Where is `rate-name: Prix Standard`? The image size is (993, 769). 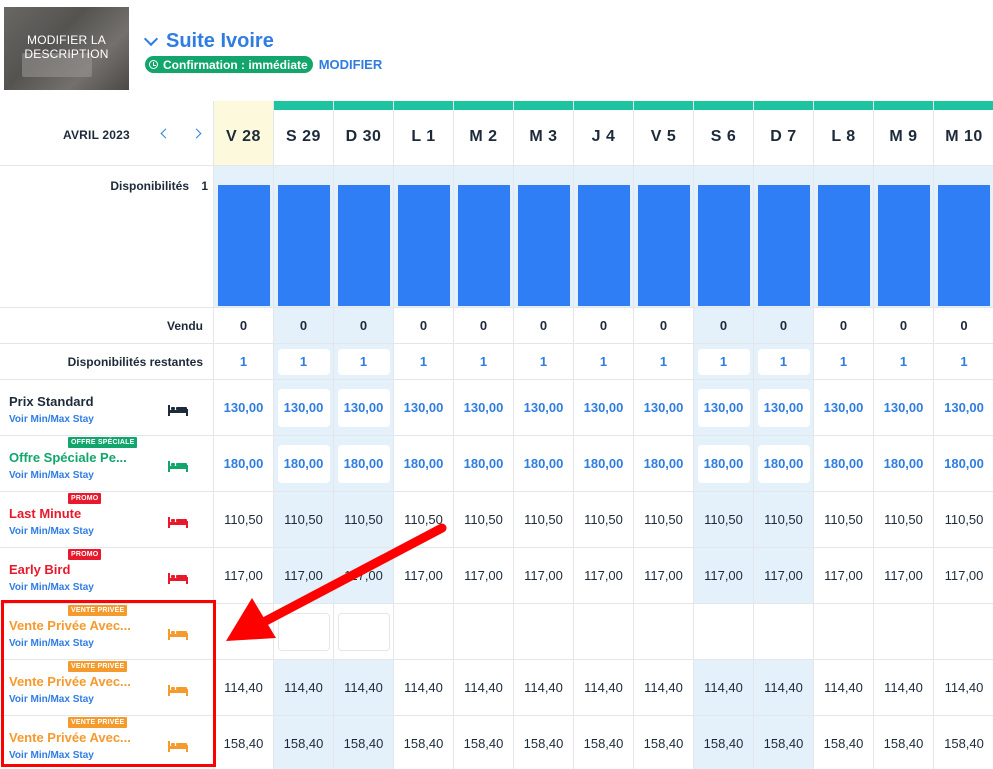 rate-name: Prix Standard is located at coordinates (51, 401).